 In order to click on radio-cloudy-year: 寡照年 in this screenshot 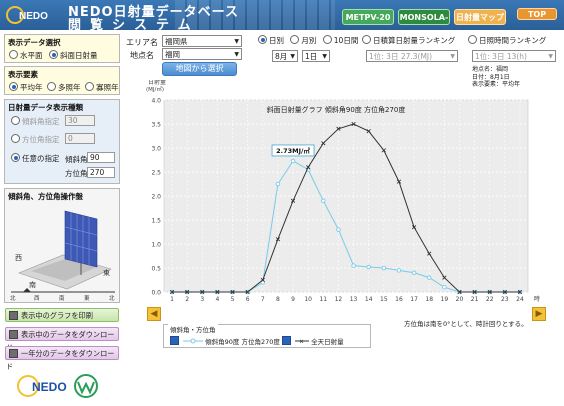, I will do `click(102, 87)`.